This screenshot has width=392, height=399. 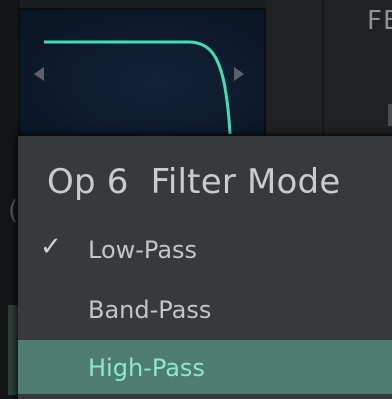 I want to click on menu-item-label: Band-Pass, so click(x=150, y=310).